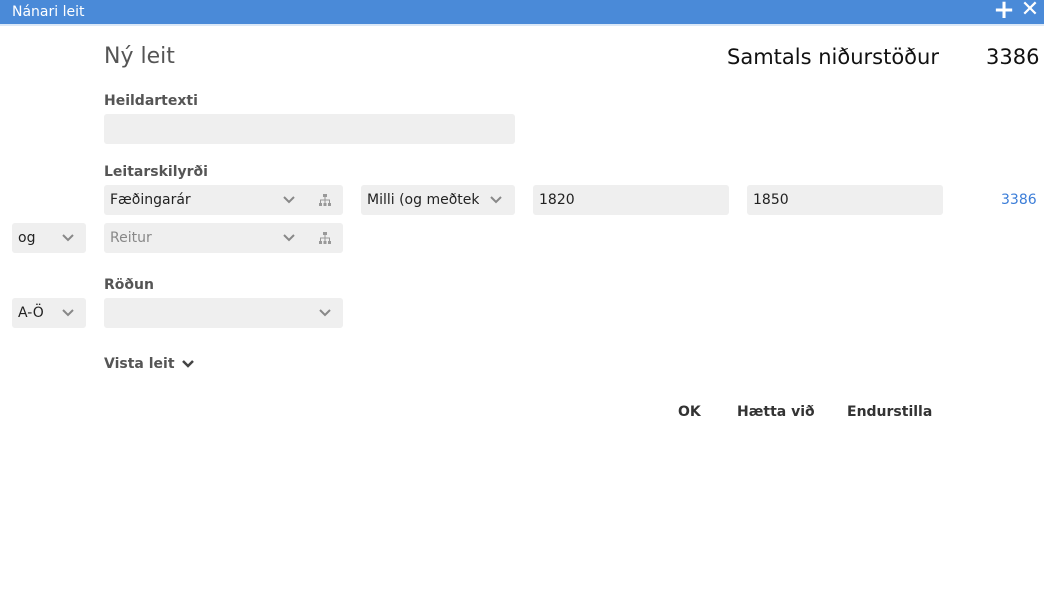 Image resolution: width=1044 pixels, height=603 pixels. What do you see at coordinates (139, 364) in the screenshot?
I see `save-search-label: Vista leit` at bounding box center [139, 364].